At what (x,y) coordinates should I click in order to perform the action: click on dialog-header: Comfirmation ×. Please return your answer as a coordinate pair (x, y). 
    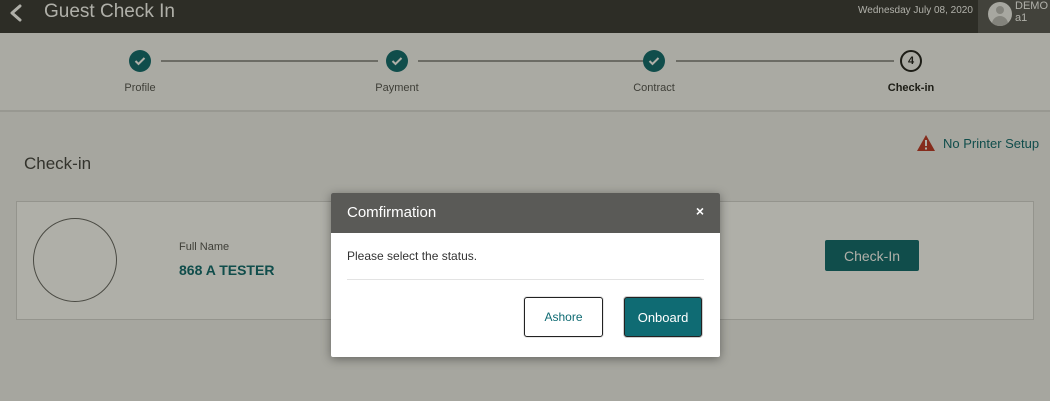
    Looking at the image, I should click on (525, 213).